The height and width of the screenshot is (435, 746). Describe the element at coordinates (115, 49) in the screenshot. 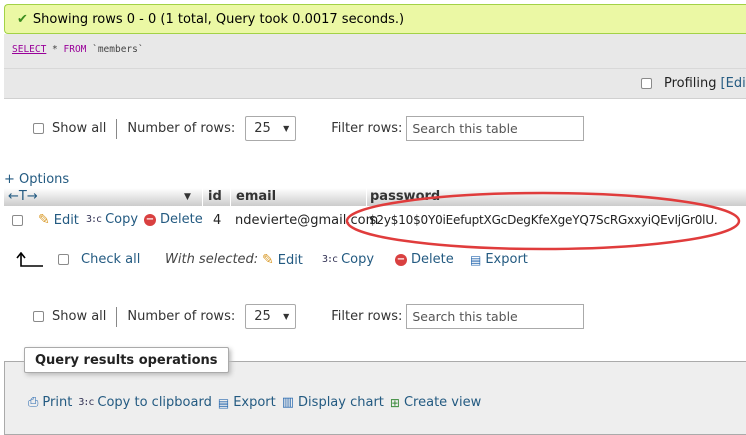

I see `sql-table-name: `members`` at that location.